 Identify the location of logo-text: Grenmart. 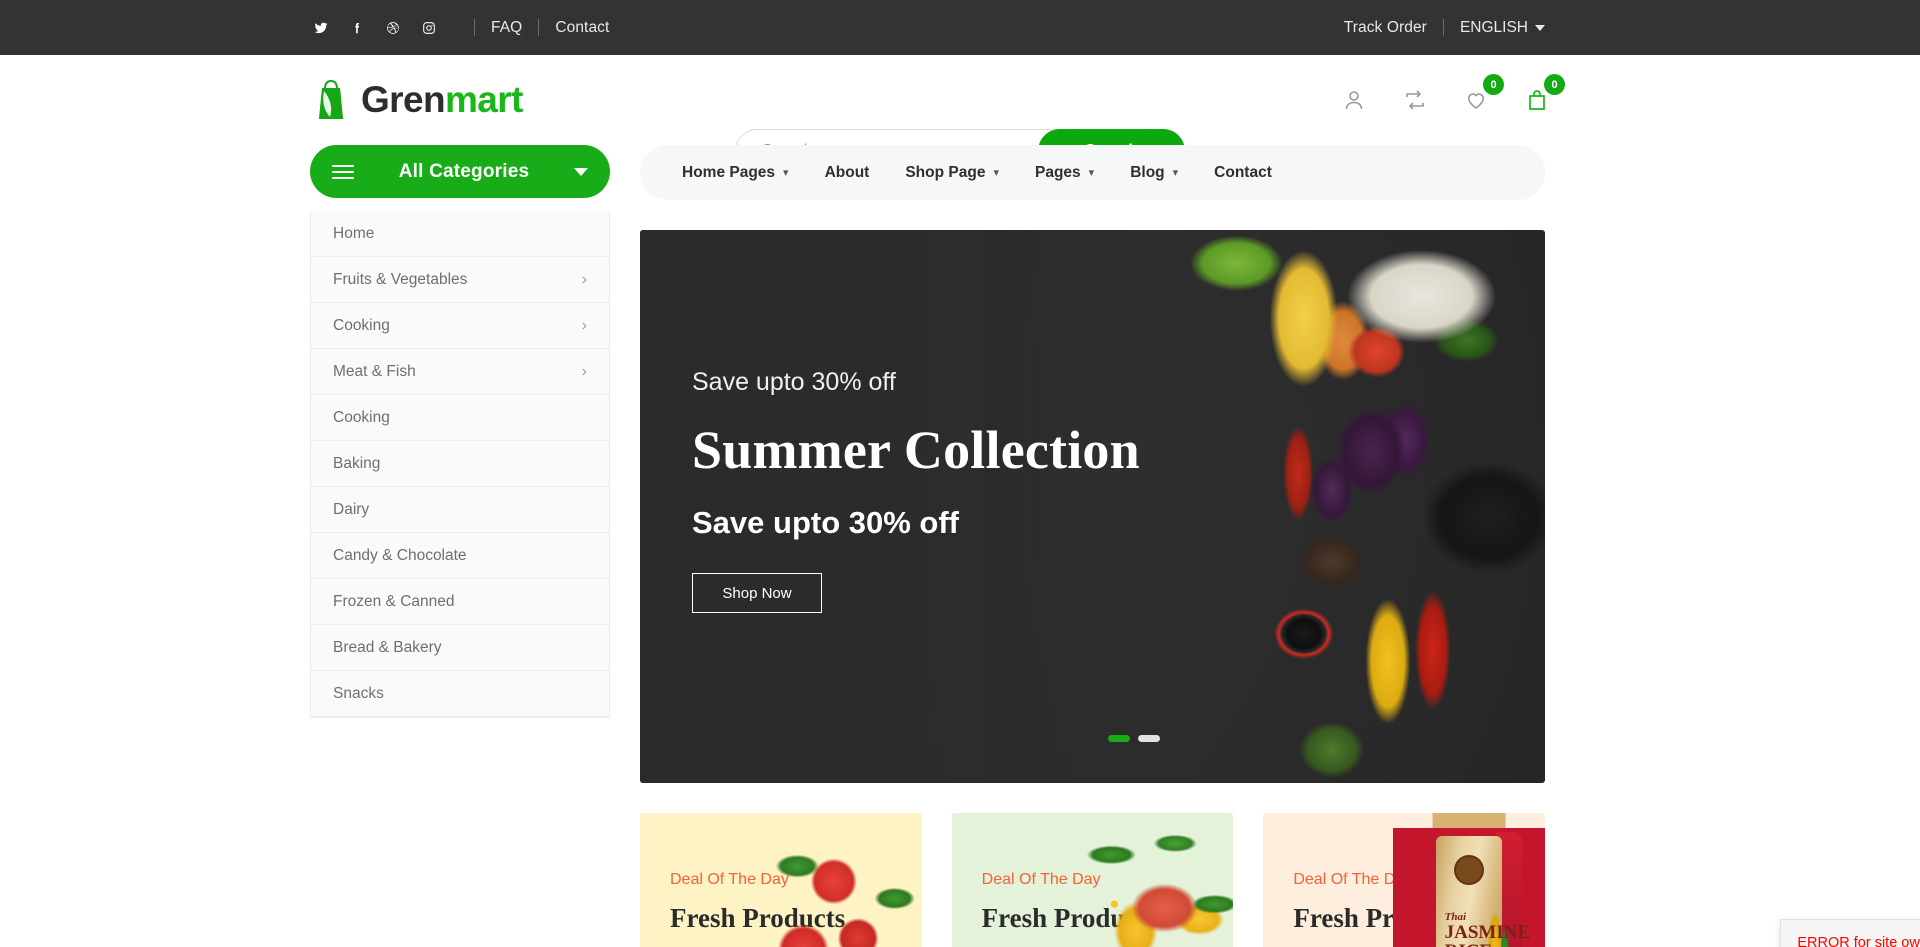
(442, 100).